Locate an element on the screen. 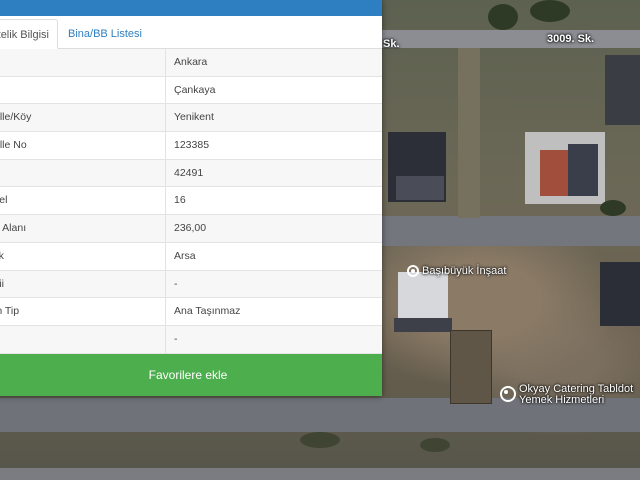  attribute-key: a is located at coordinates (83, 339).